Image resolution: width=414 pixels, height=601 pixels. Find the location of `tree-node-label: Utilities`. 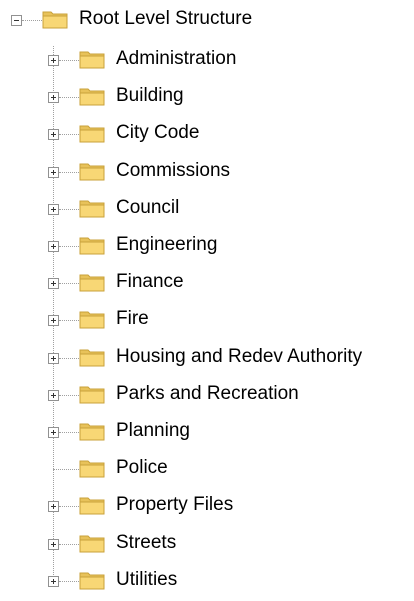

tree-node-label: Utilities is located at coordinates (146, 580).